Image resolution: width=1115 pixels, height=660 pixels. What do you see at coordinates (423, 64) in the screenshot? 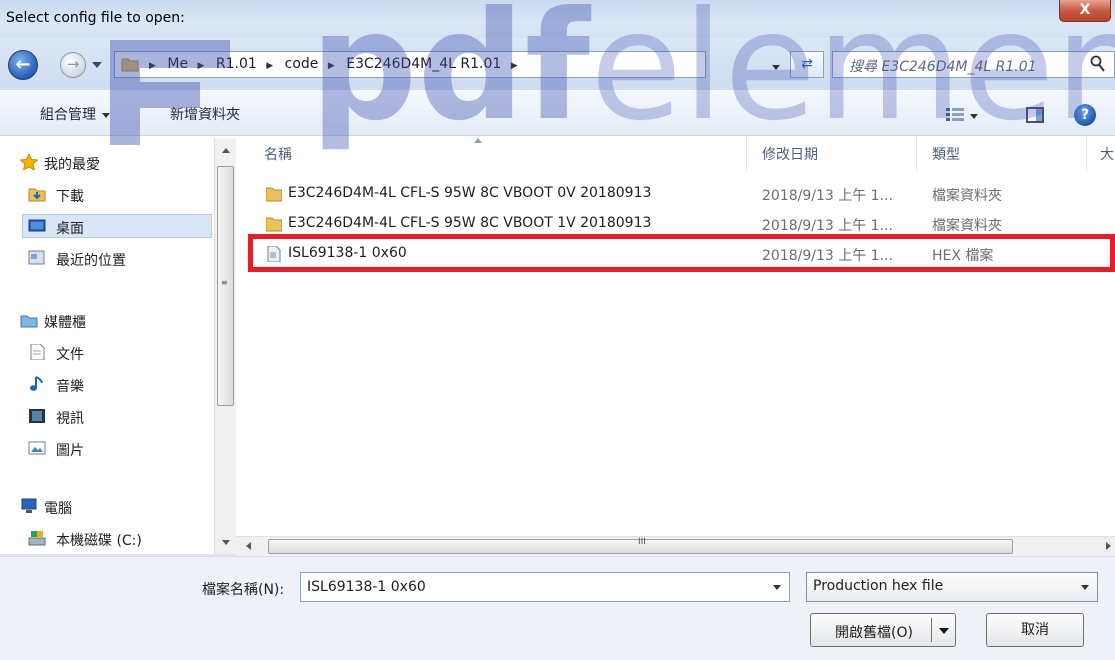
I see `breadcrumb-item: E3C246D4M_4L R1.01` at bounding box center [423, 64].